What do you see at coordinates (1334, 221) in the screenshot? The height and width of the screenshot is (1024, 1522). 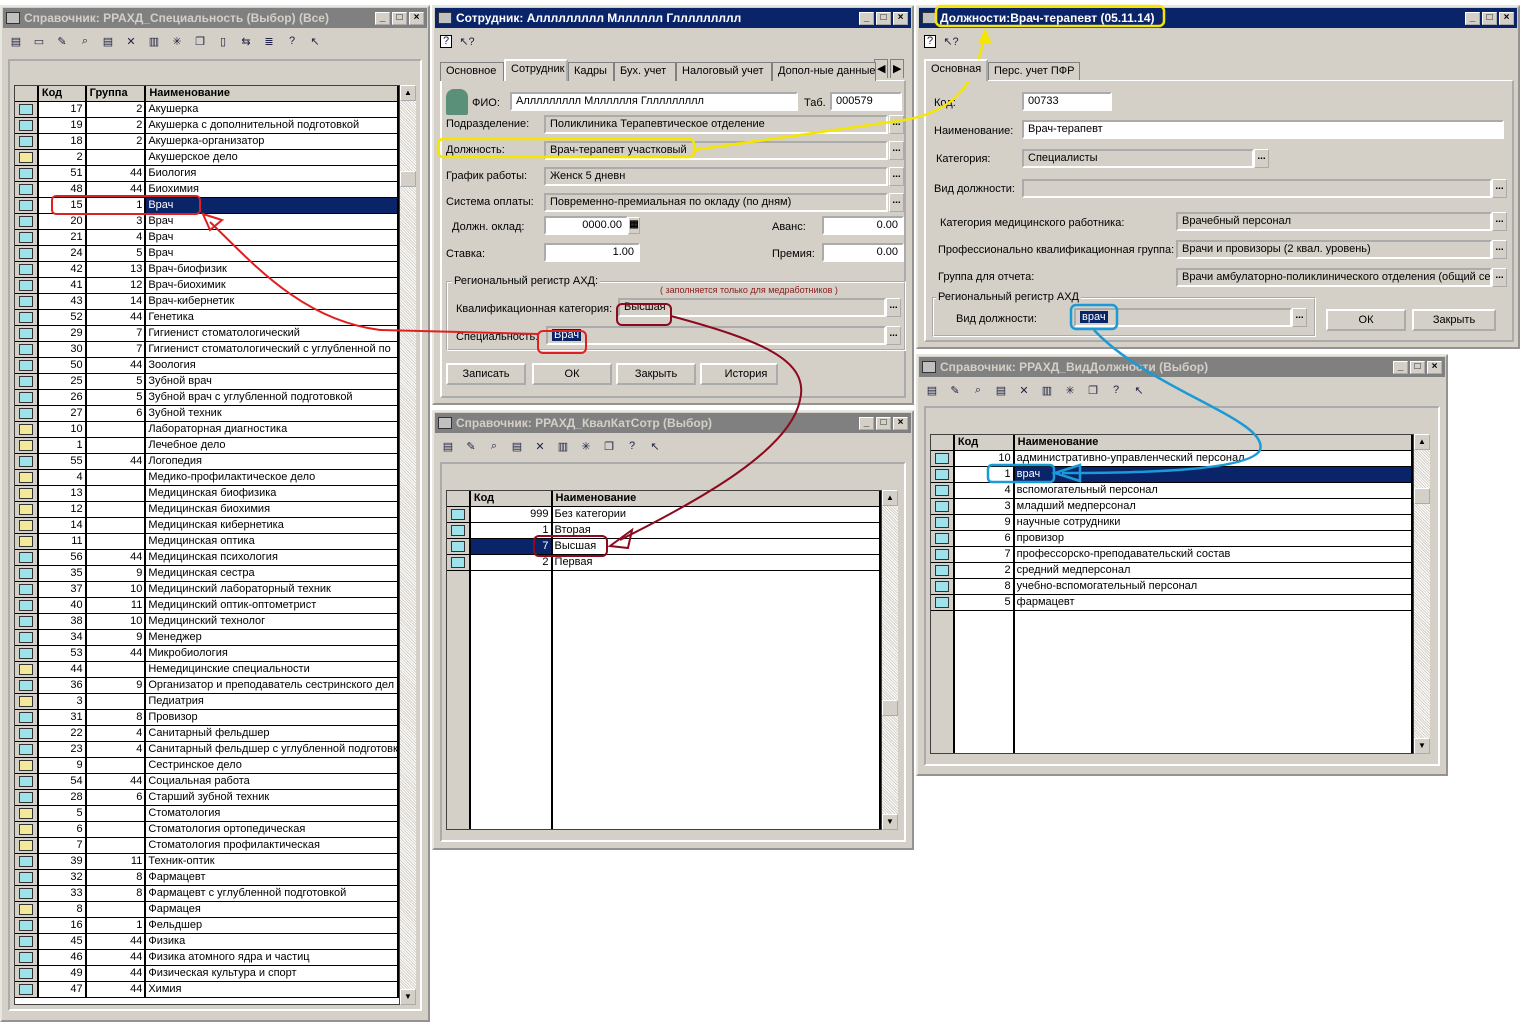 I see `med-category-field: Врачебный персонал` at bounding box center [1334, 221].